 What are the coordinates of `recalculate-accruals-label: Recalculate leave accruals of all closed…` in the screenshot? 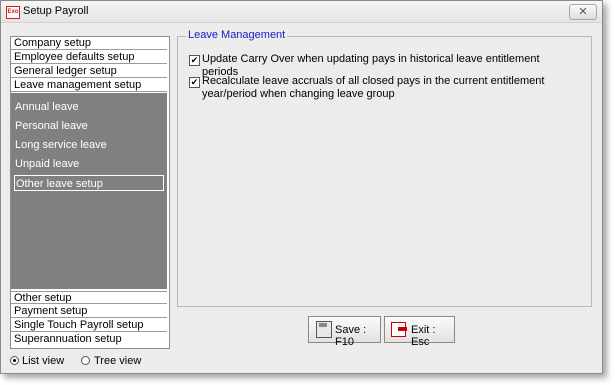 It's located at (387, 88).